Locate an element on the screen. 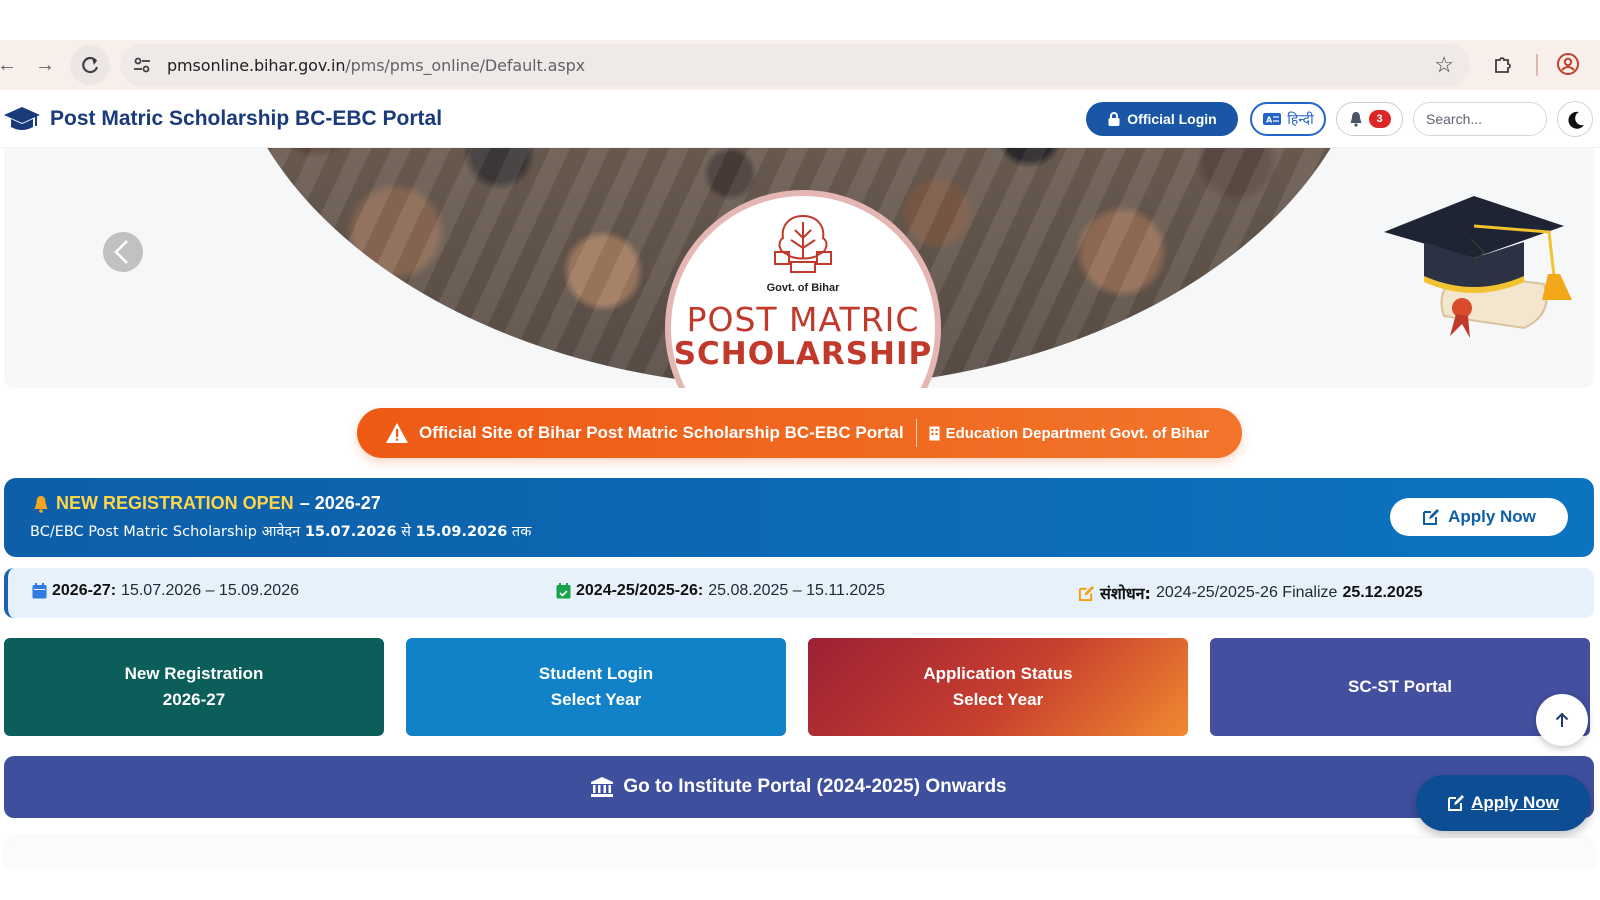 The width and height of the screenshot is (1600, 900). registration-end-date: 15.09.2026 is located at coordinates (461, 532).